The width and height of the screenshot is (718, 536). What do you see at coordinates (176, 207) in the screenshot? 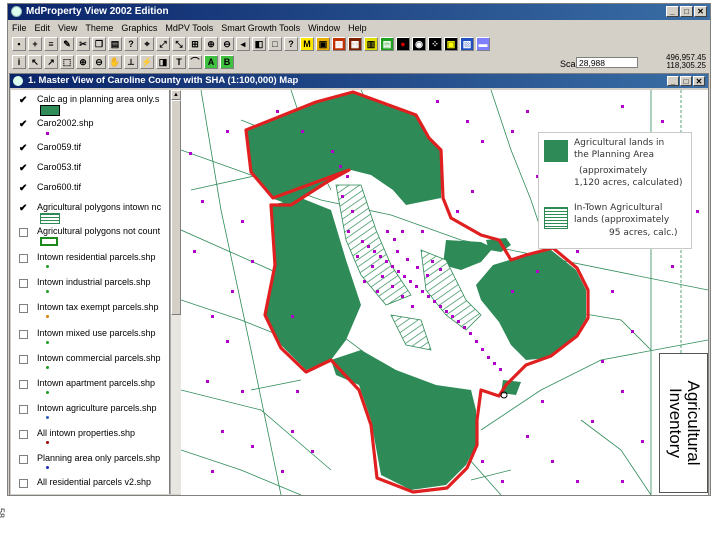
I see `scroll-thumb` at bounding box center [176, 207].